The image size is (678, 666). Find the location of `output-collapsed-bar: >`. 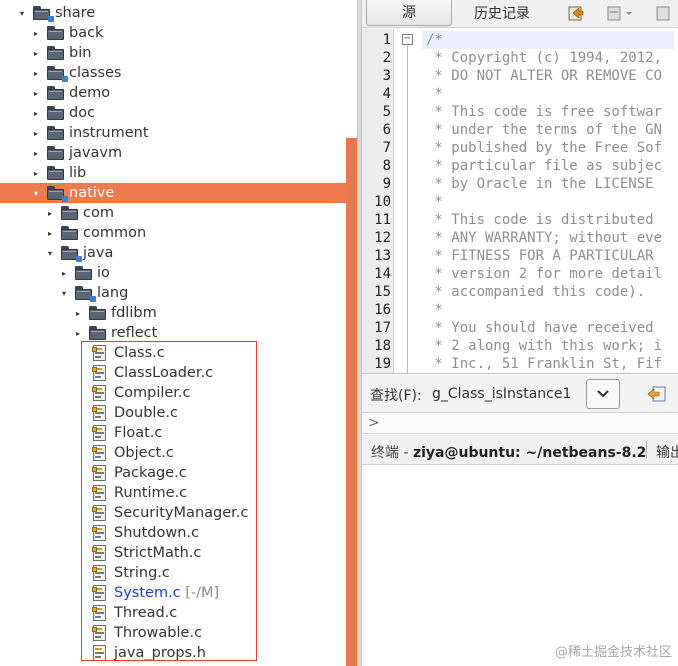

output-collapsed-bar: > is located at coordinates (520, 424).